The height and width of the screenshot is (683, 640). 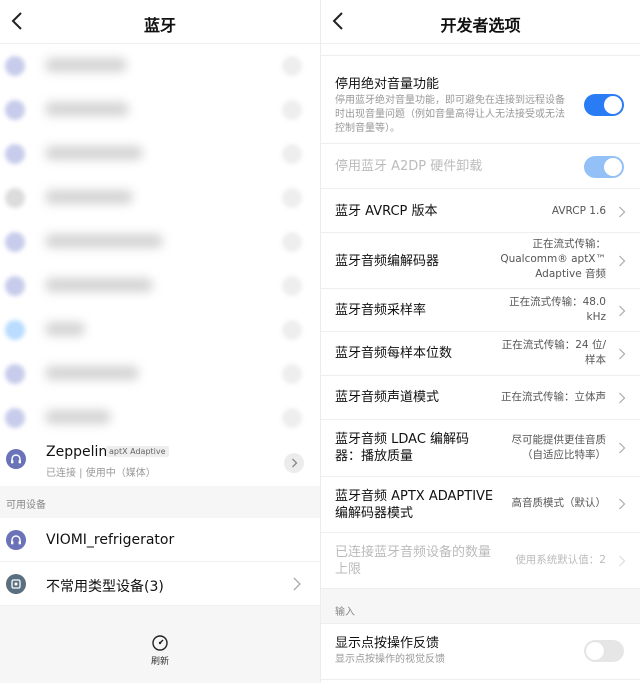 I want to click on setting-max-devices: 已连接蓝牙音频设备的数量 上限 使用系统默认值：2, so click(x=480, y=561).